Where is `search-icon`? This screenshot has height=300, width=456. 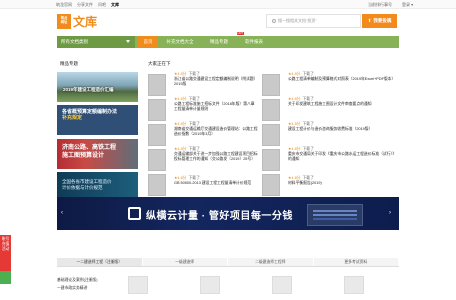 search-icon is located at coordinates (274, 21).